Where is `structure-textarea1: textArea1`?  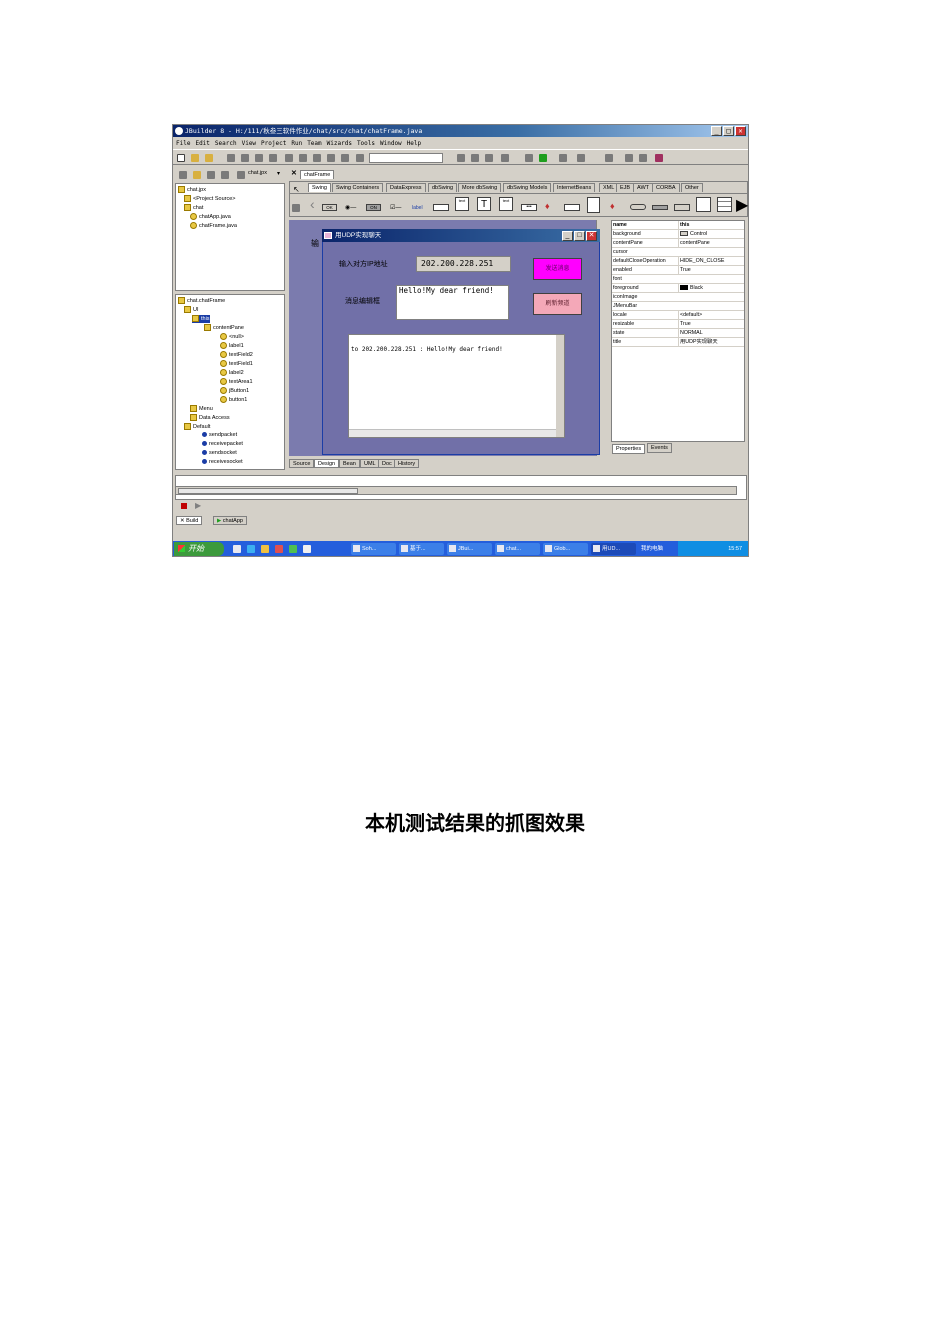 structure-textarea1: textArea1 is located at coordinates (236, 382).